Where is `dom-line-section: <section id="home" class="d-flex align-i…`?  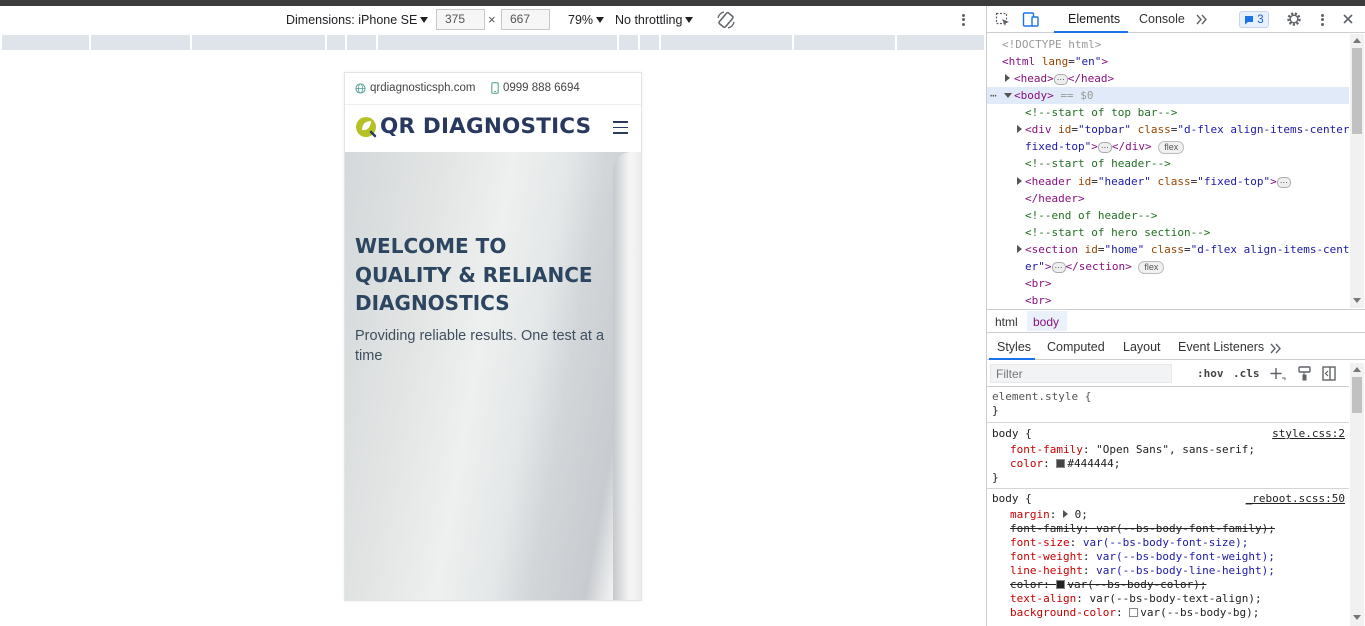
dom-line-section: <section id="home" class="d-flex align-i… is located at coordinates (1168, 249).